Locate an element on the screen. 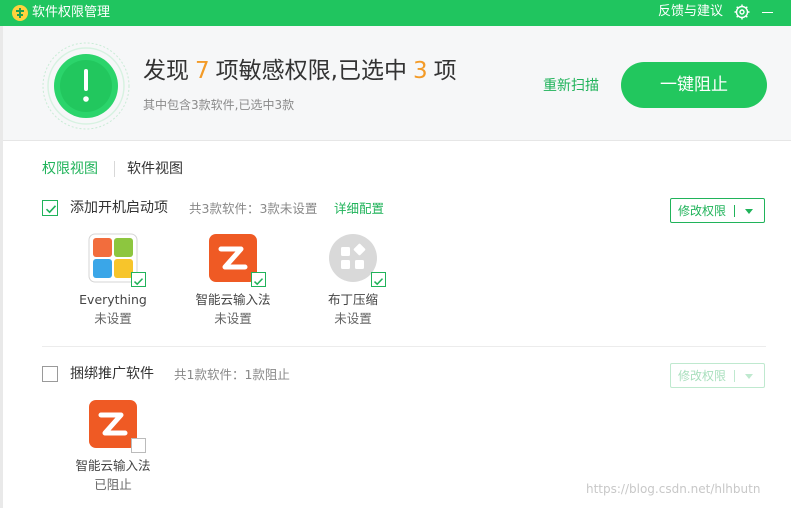  app-card-puding-compress: 布丁压缩 未设置 is located at coordinates (353, 283).